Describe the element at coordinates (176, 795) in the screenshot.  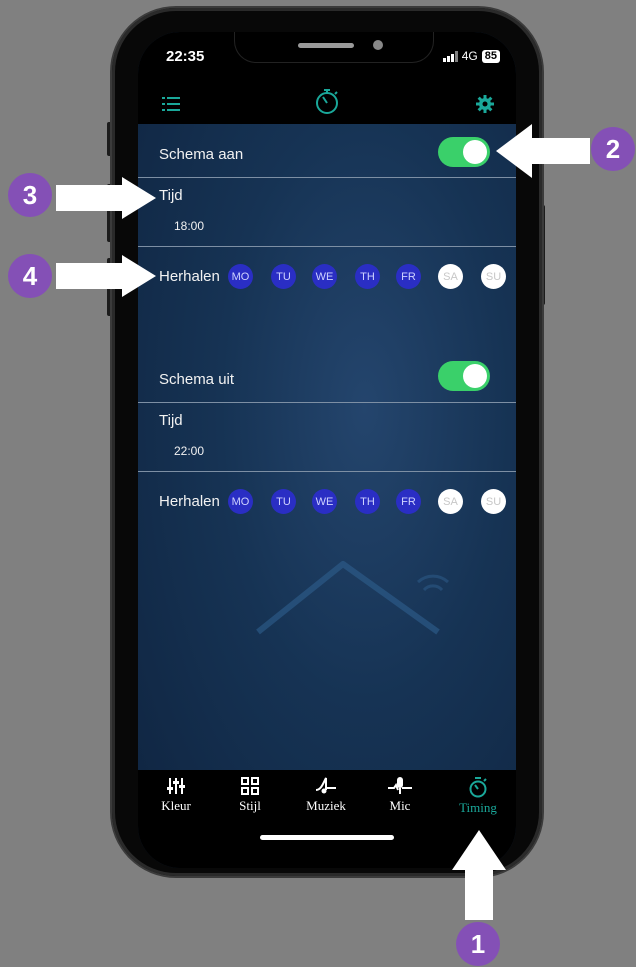
I see `tab-kleur: Kleur` at that location.